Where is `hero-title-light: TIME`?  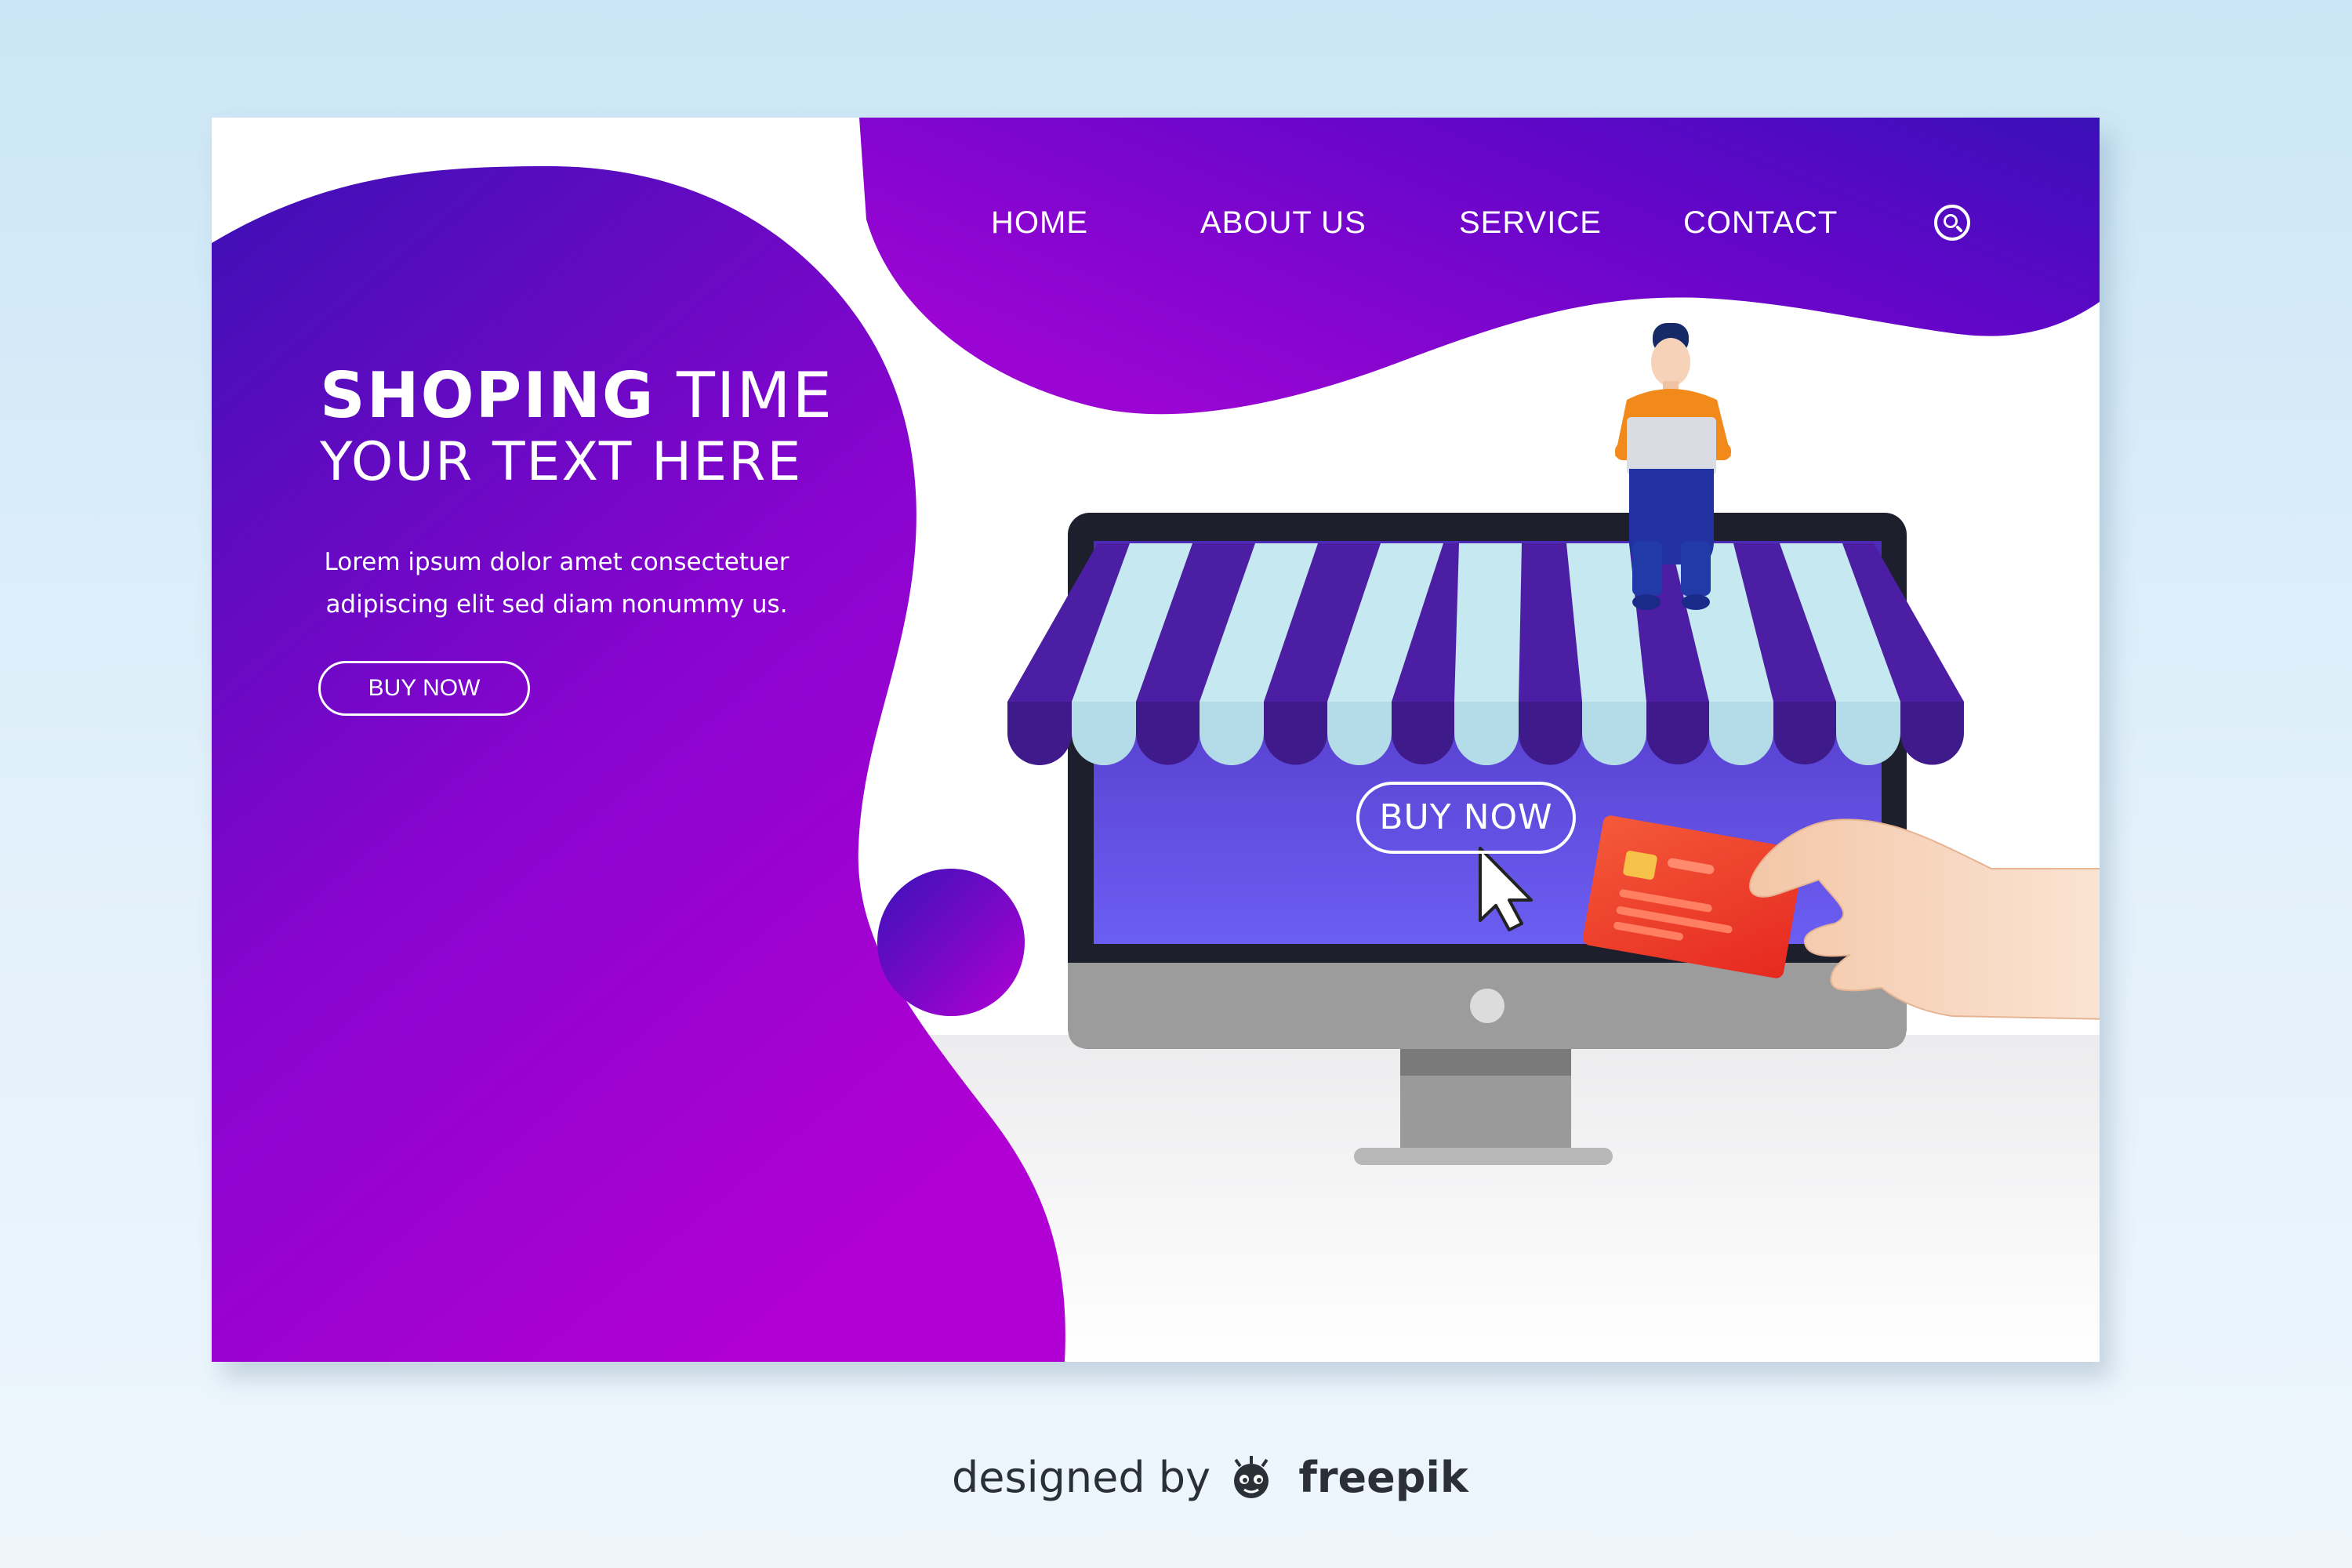
hero-title-light: TIME is located at coordinates (755, 395).